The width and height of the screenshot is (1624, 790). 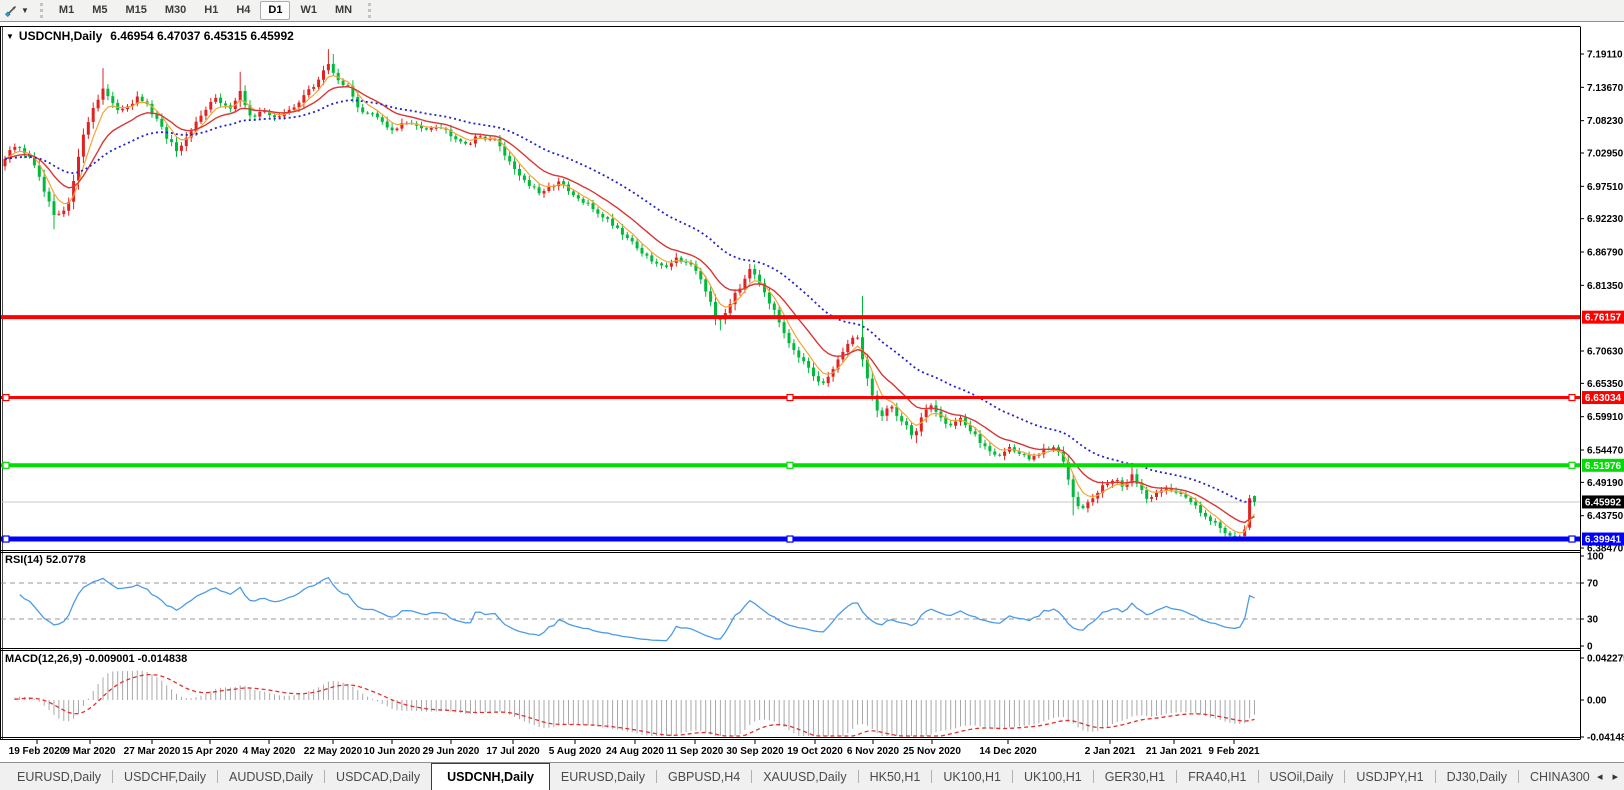 What do you see at coordinates (1615, 777) in the screenshot?
I see `tab-scroll-right-button: ▸` at bounding box center [1615, 777].